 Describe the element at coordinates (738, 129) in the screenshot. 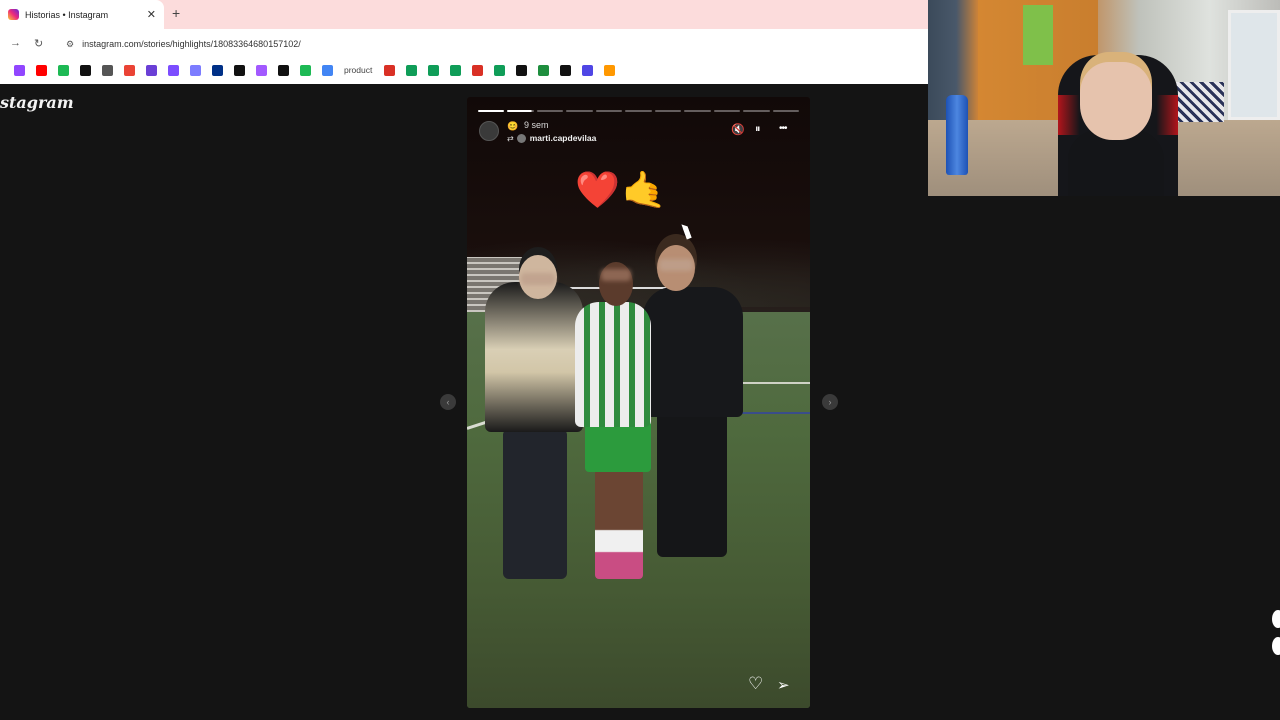

I see `mute-icon: 🔇` at that location.